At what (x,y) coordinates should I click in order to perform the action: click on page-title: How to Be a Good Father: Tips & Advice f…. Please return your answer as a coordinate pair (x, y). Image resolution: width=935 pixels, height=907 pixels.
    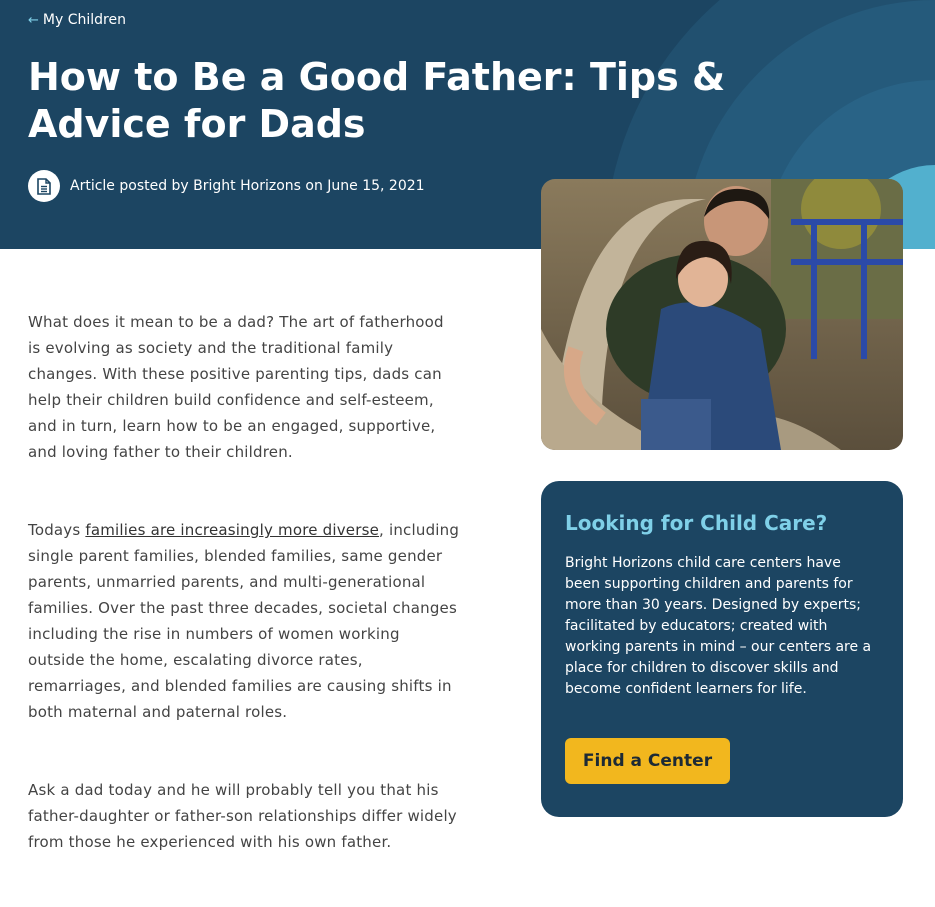
    Looking at the image, I should click on (377, 100).